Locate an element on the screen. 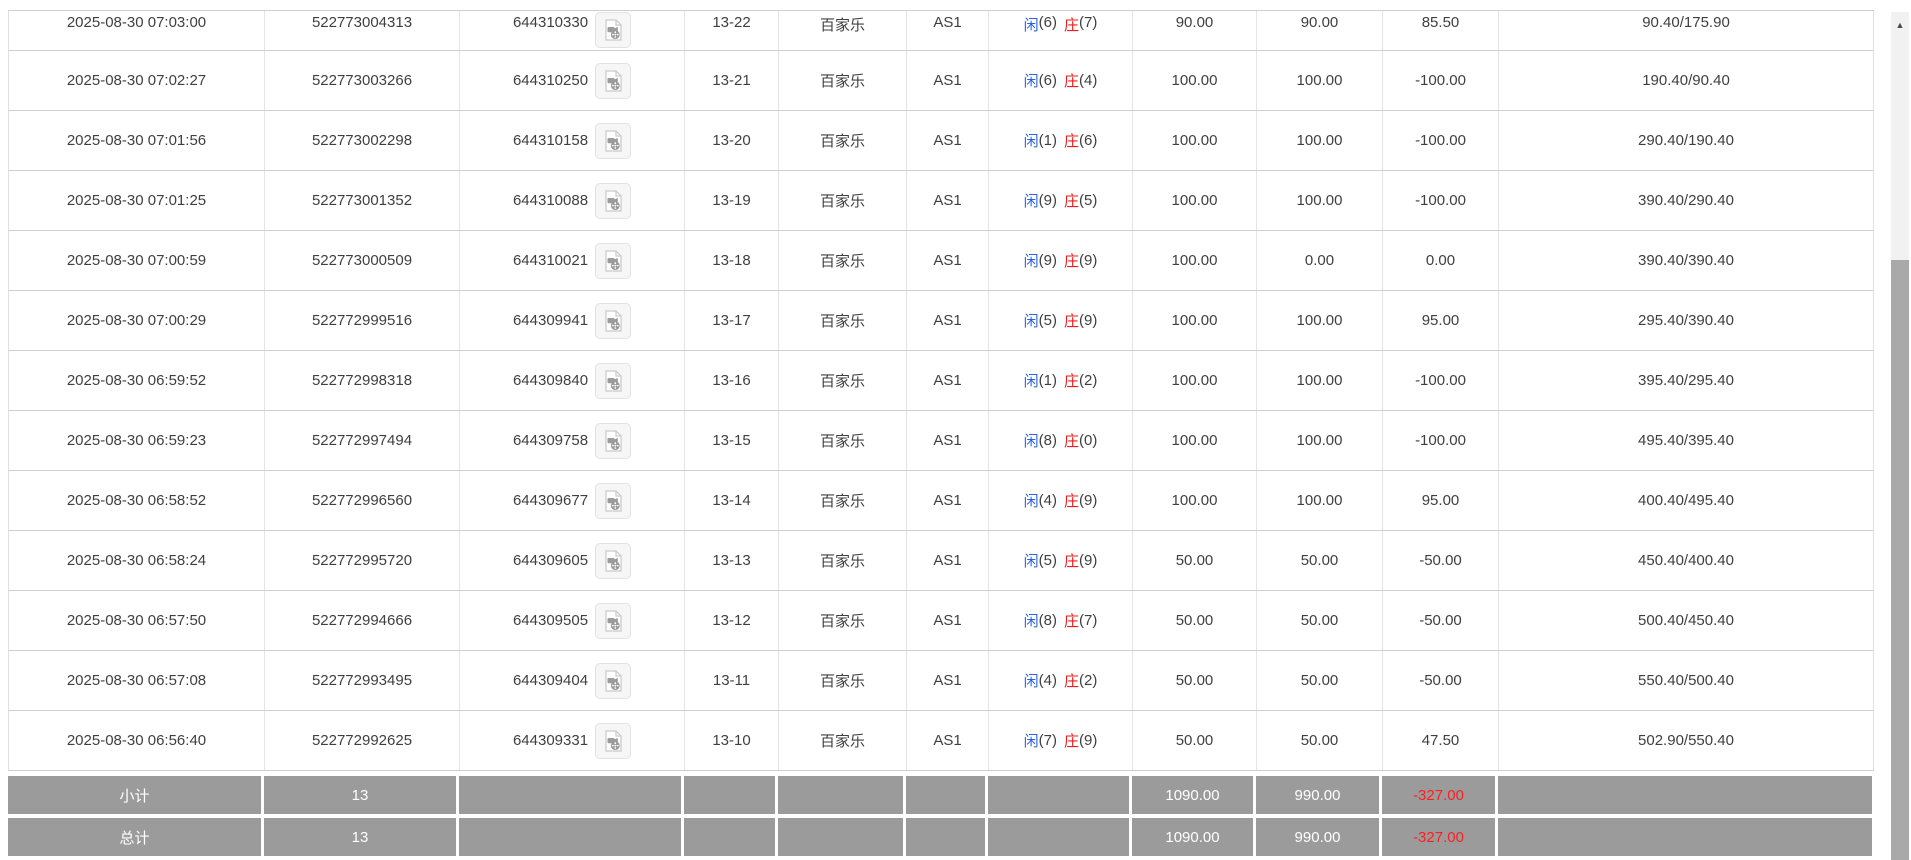 This screenshot has height=860, width=1911. bet-time: 2025-08-30 07:00:59 is located at coordinates (137, 260).